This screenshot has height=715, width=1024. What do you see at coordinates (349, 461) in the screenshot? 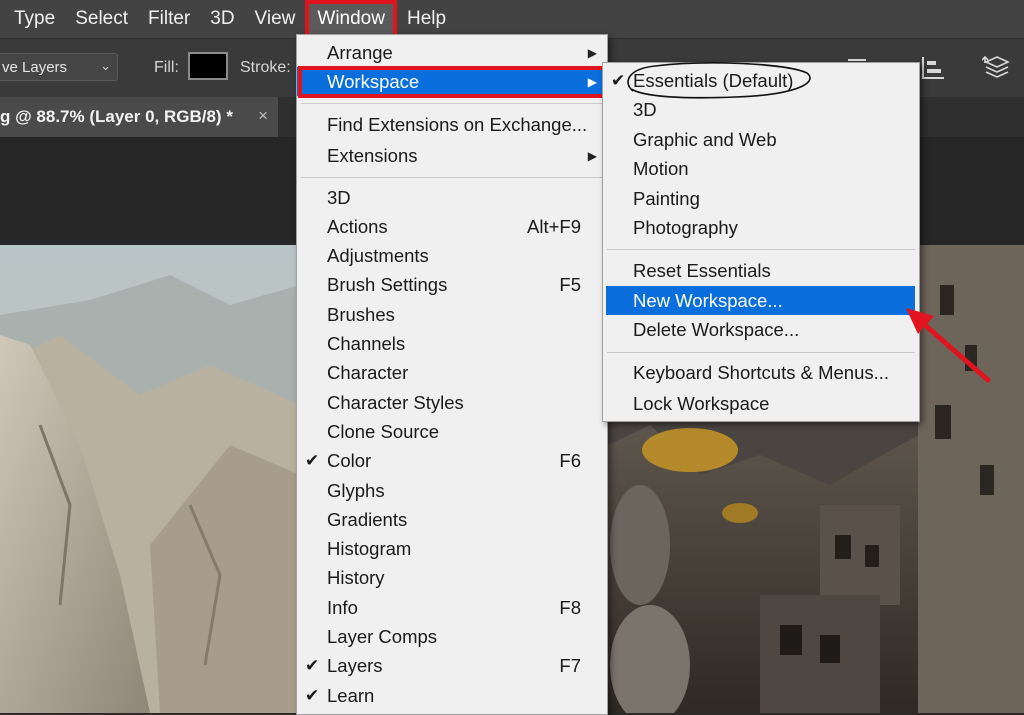
I see `menu-item-label: Color` at bounding box center [349, 461].